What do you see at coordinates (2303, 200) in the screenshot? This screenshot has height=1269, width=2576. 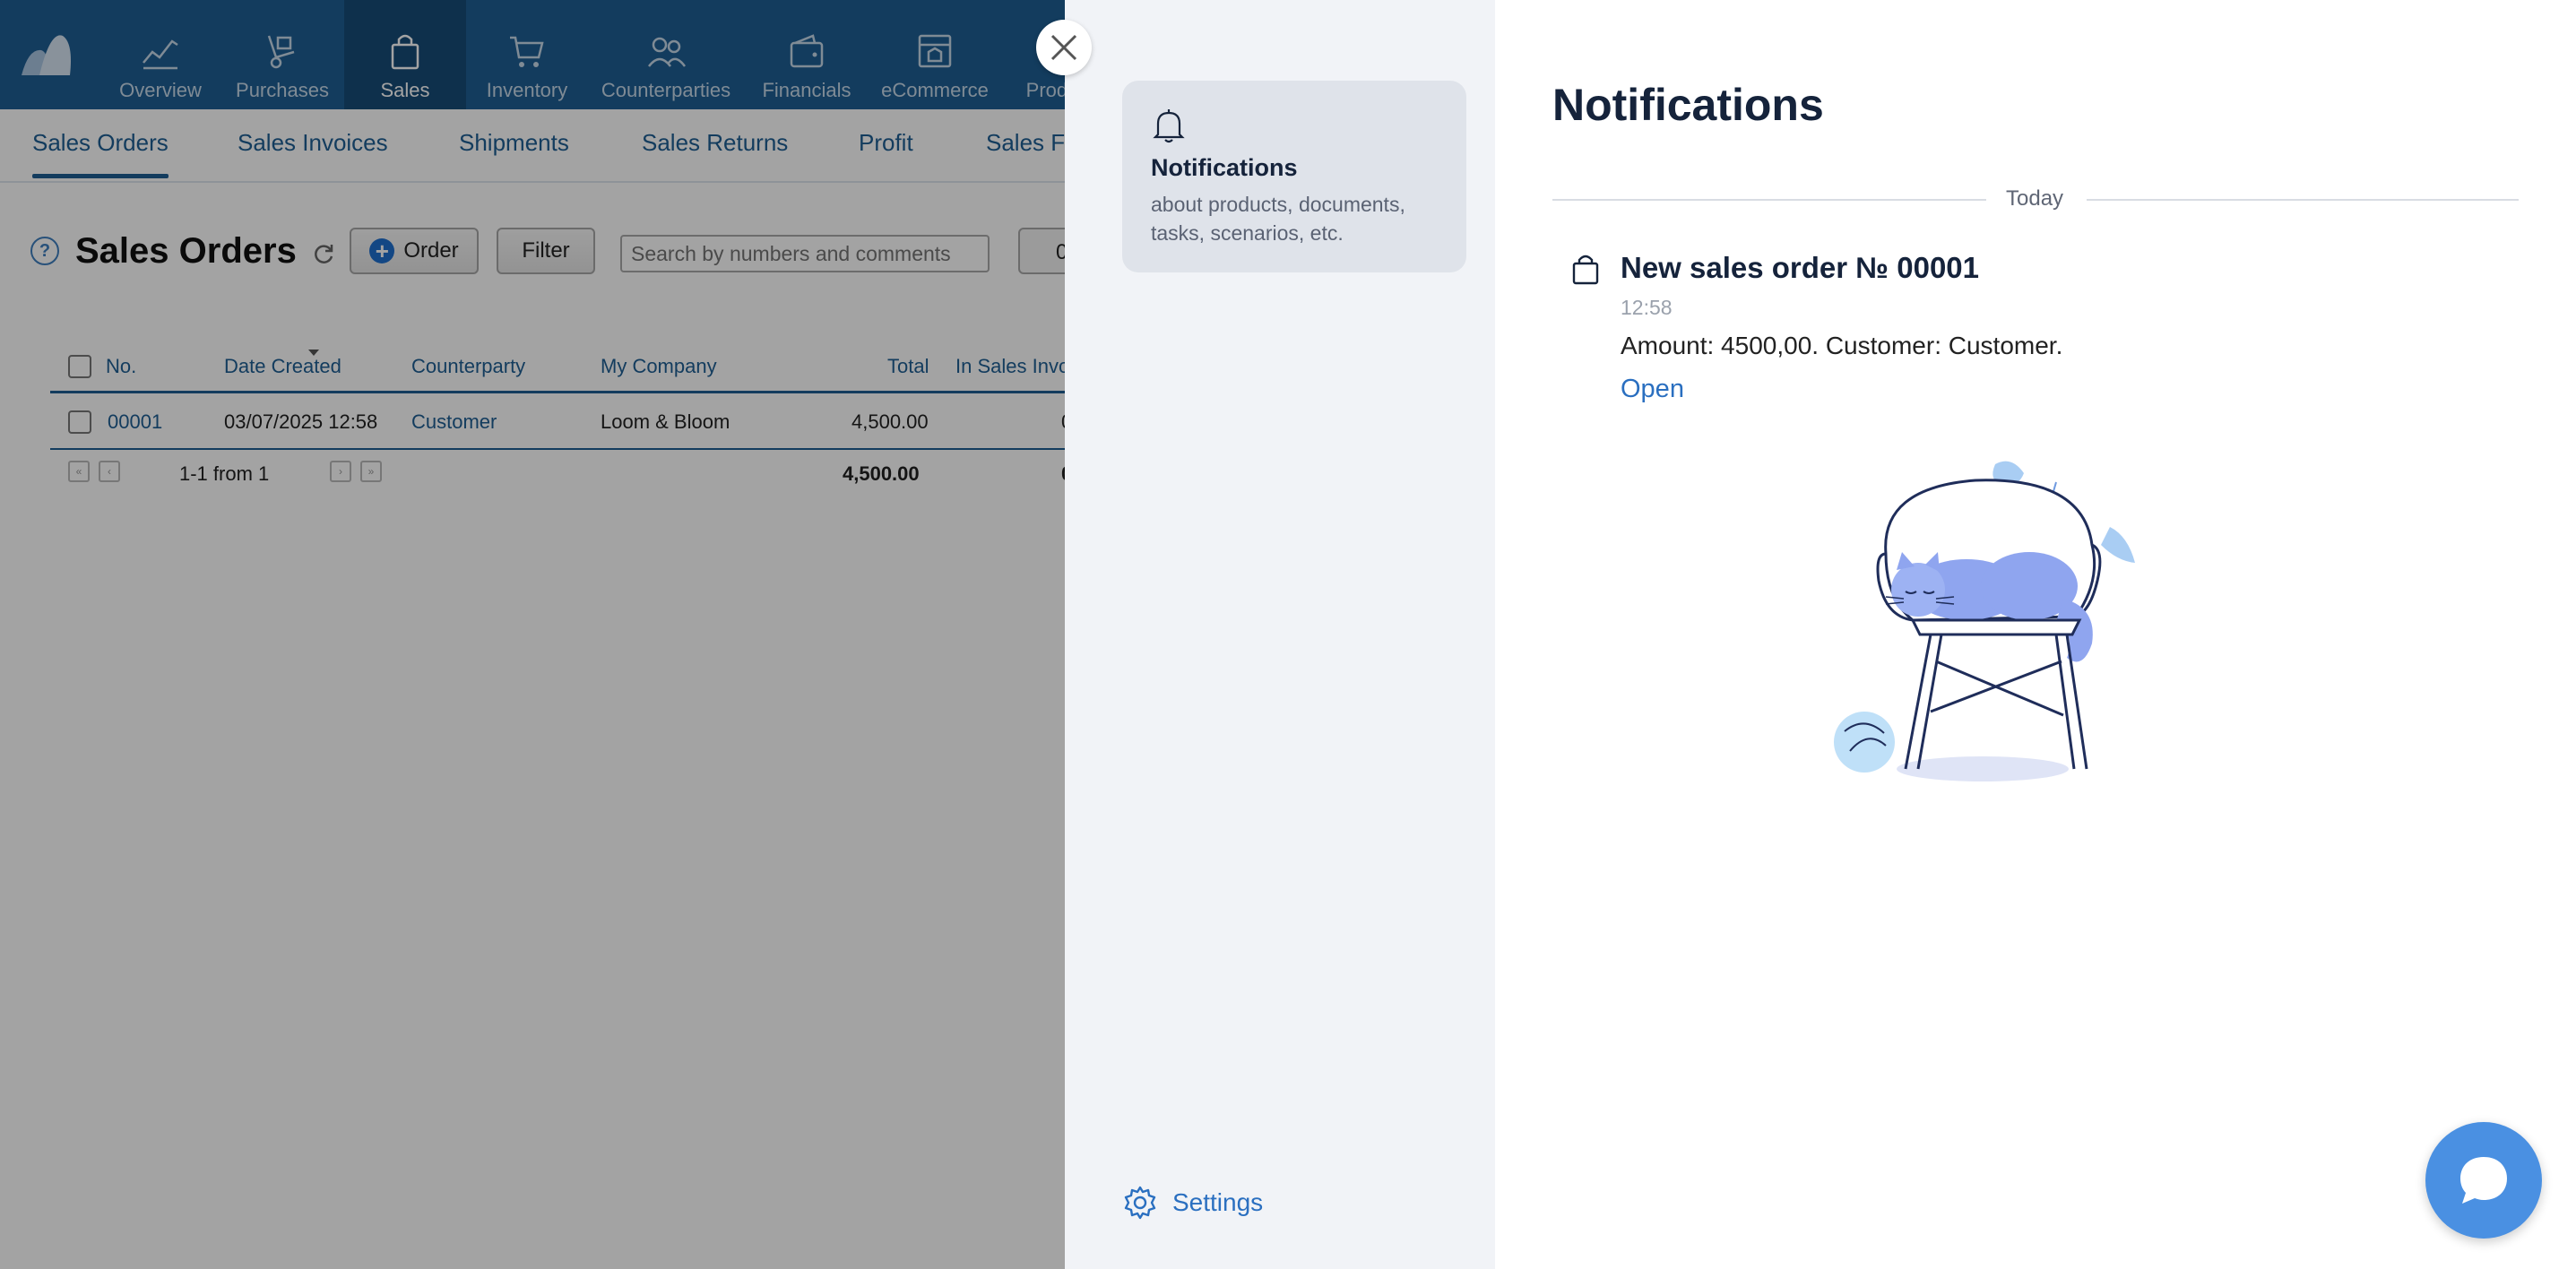 I see `divider-right` at bounding box center [2303, 200].